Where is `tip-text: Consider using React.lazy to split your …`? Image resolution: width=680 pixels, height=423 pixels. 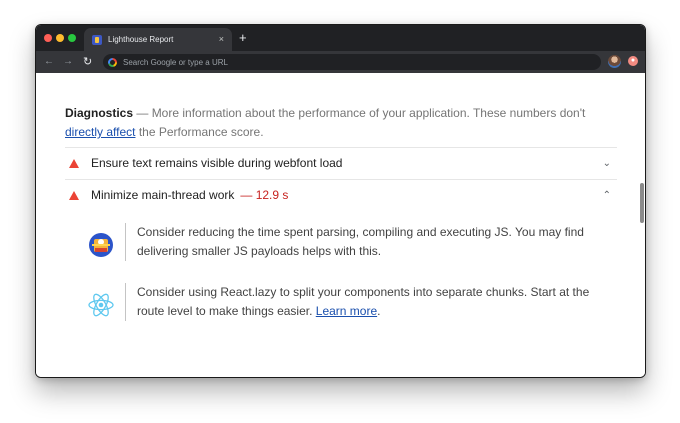 tip-text: Consider using React.lazy to split your … is located at coordinates (371, 302).